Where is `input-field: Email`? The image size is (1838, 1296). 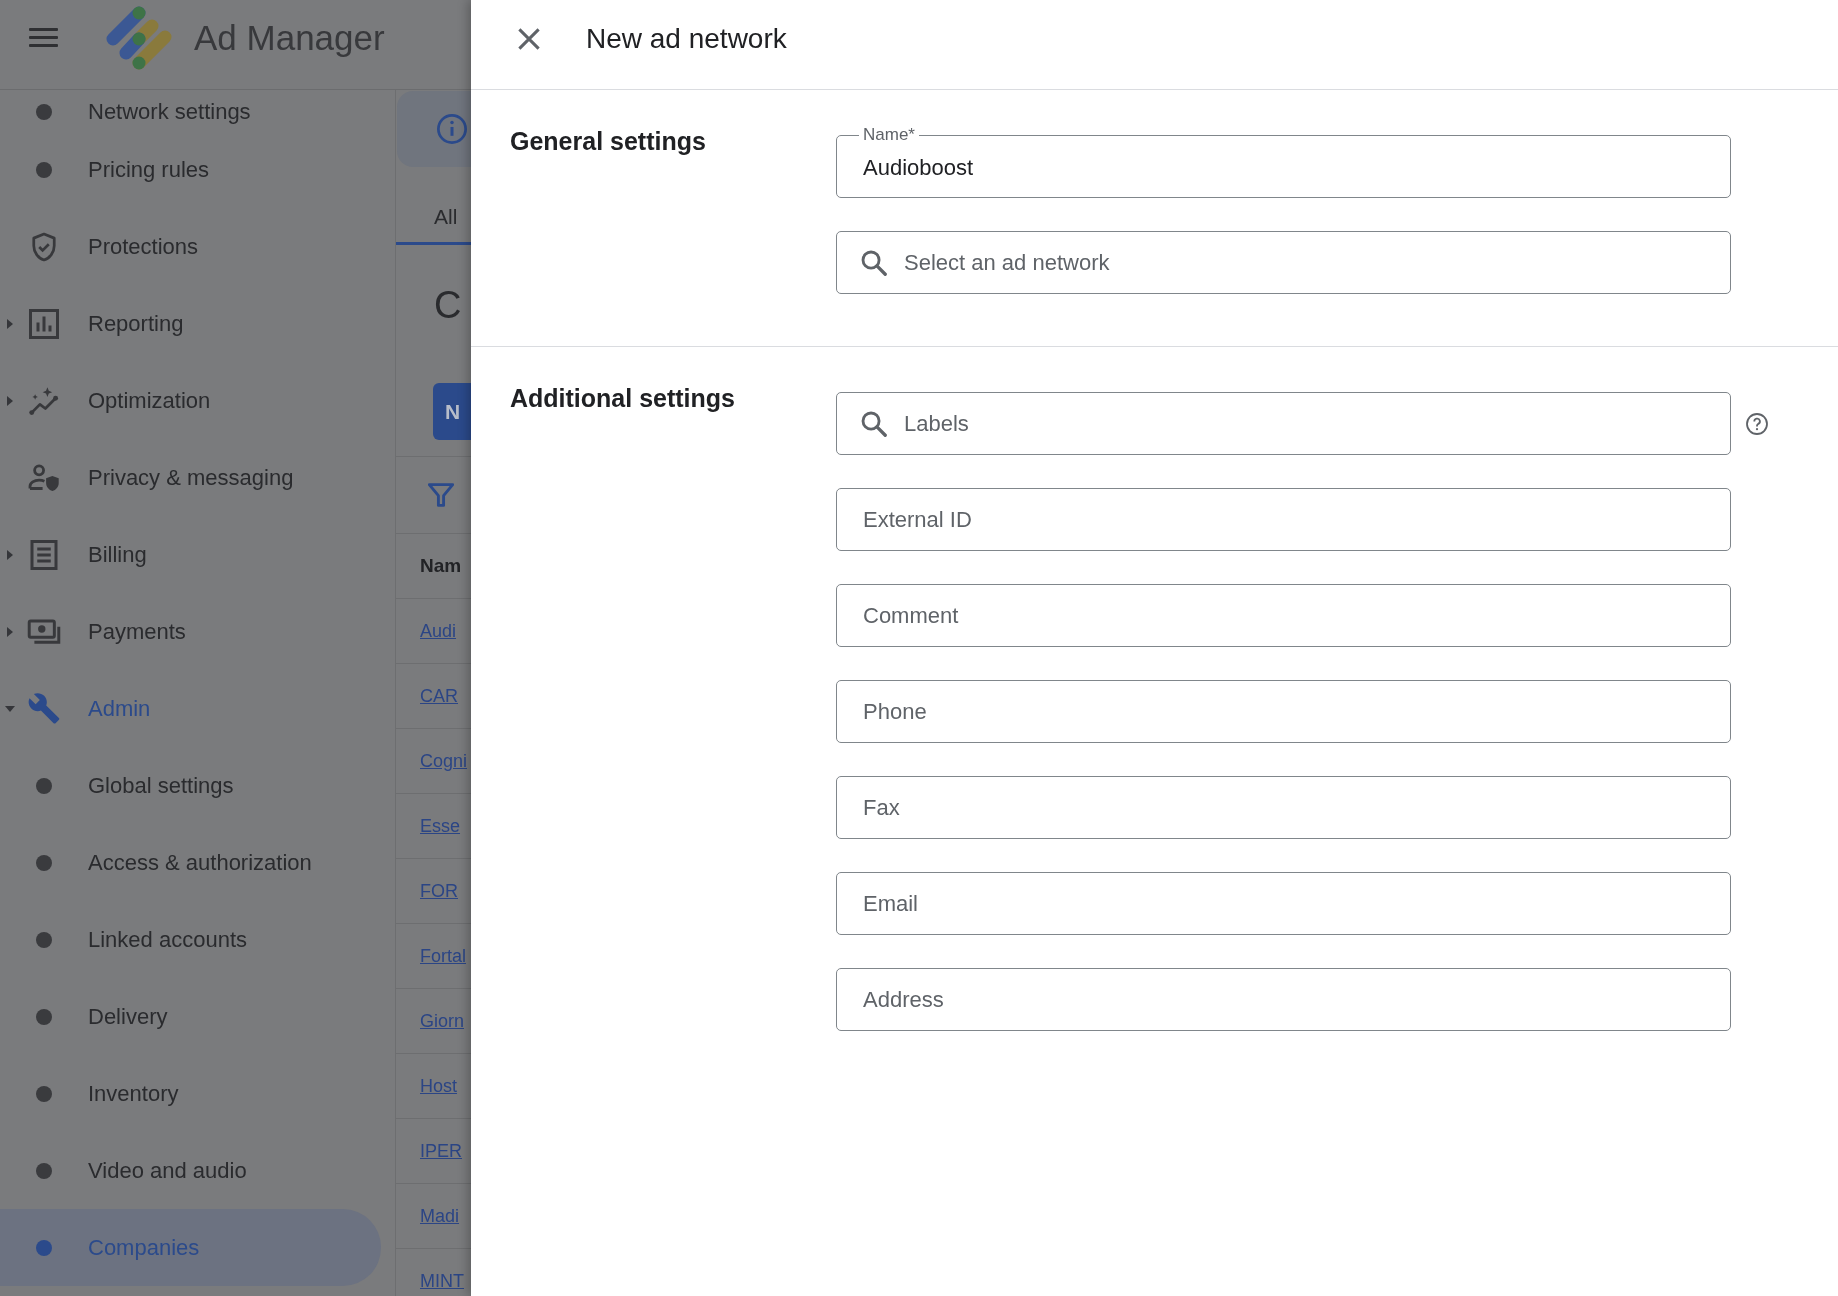 input-field: Email is located at coordinates (1283, 903).